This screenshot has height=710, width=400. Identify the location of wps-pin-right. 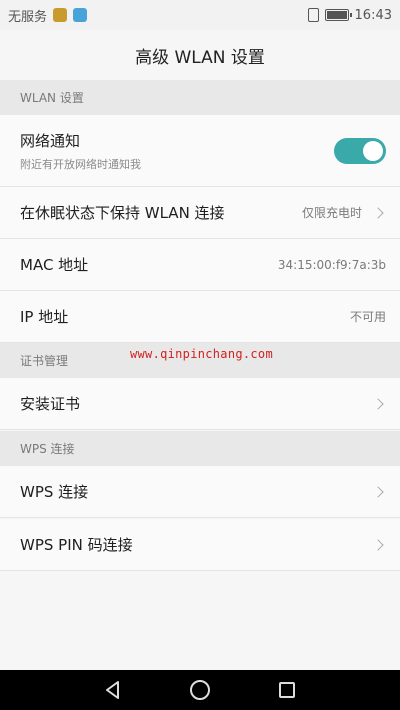
(378, 544).